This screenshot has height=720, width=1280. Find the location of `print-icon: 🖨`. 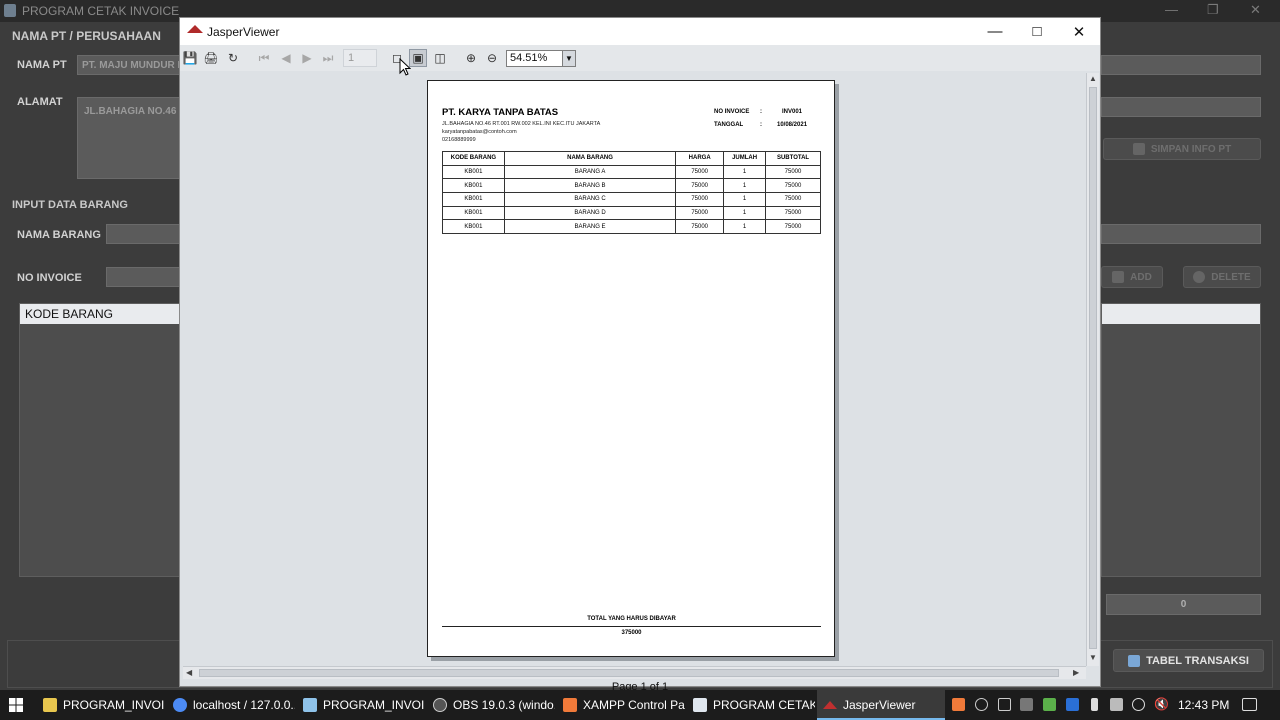

print-icon: 🖨 is located at coordinates (211, 58).